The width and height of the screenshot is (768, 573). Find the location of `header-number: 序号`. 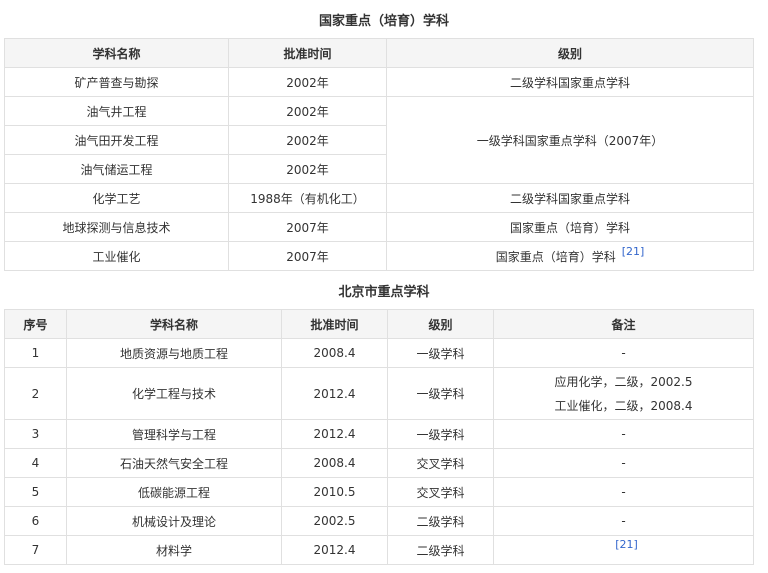

header-number: 序号 is located at coordinates (35, 324).